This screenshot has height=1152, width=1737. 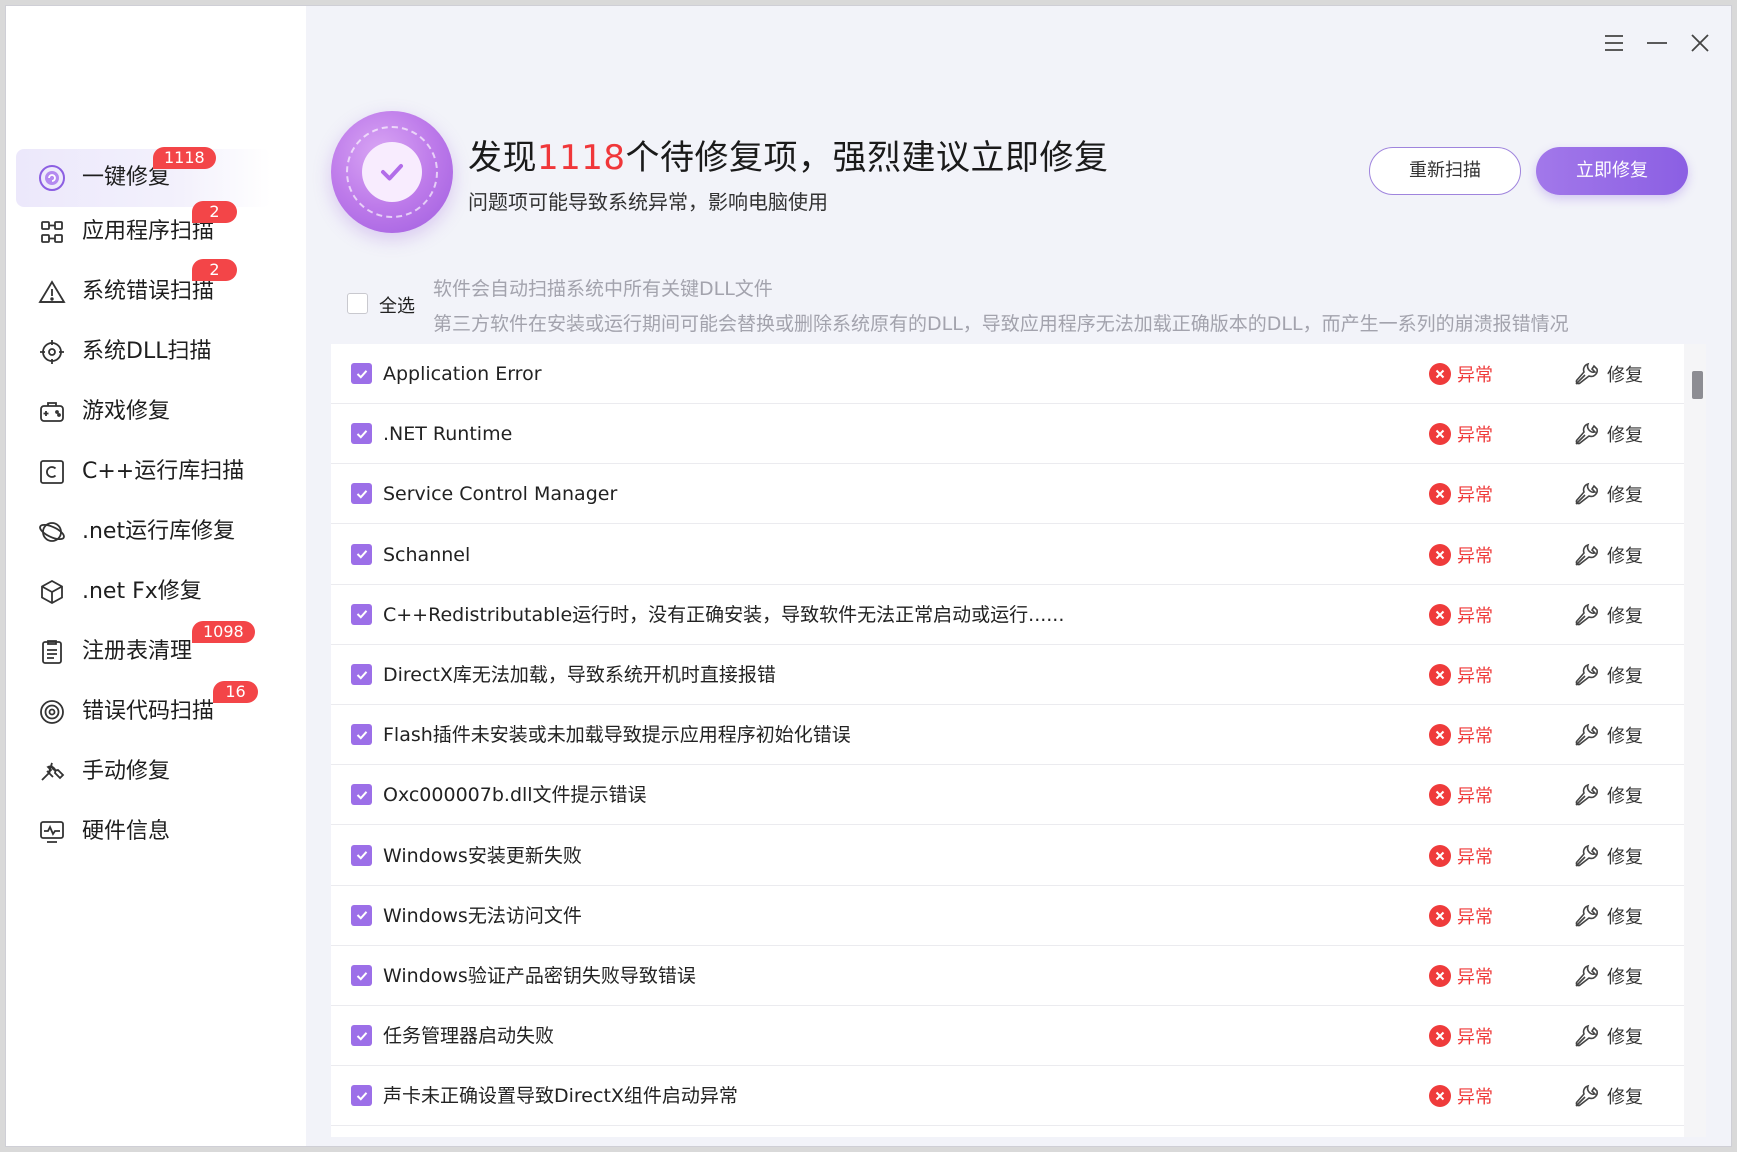 What do you see at coordinates (1614, 43) in the screenshot?
I see `menu-button` at bounding box center [1614, 43].